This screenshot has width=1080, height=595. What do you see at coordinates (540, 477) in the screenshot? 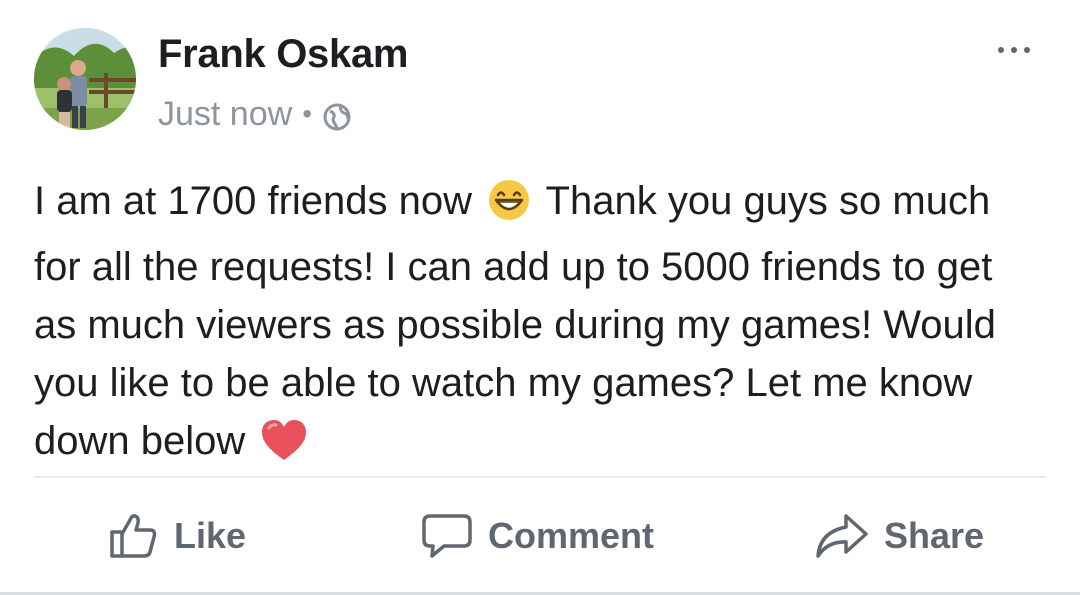
I see `actions-divider` at bounding box center [540, 477].